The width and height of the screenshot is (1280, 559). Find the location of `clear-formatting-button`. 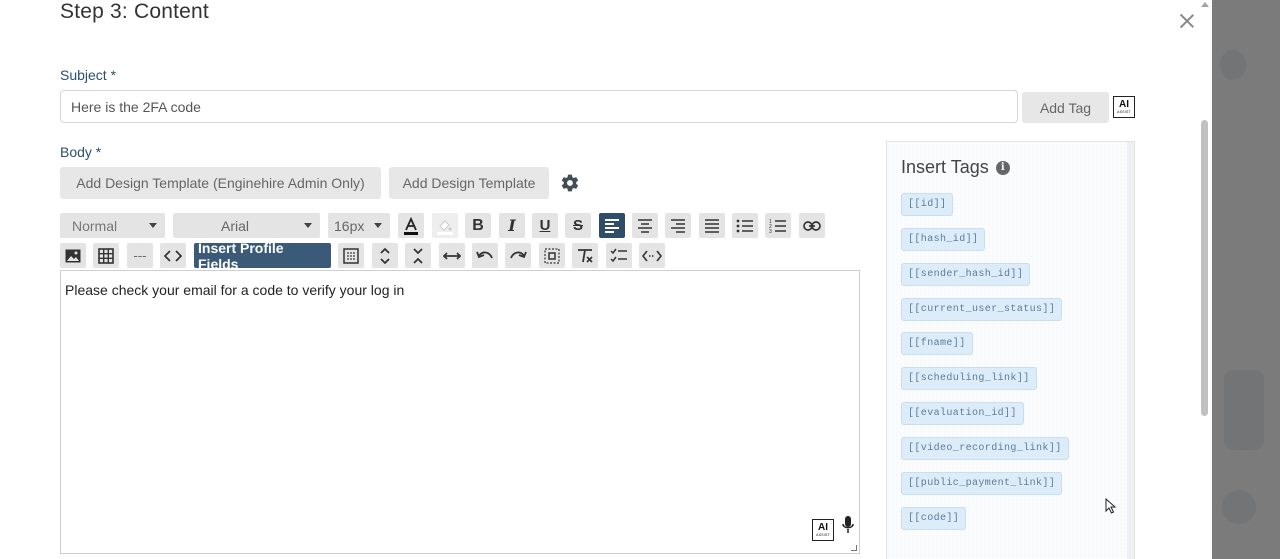

clear-formatting-button is located at coordinates (585, 255).